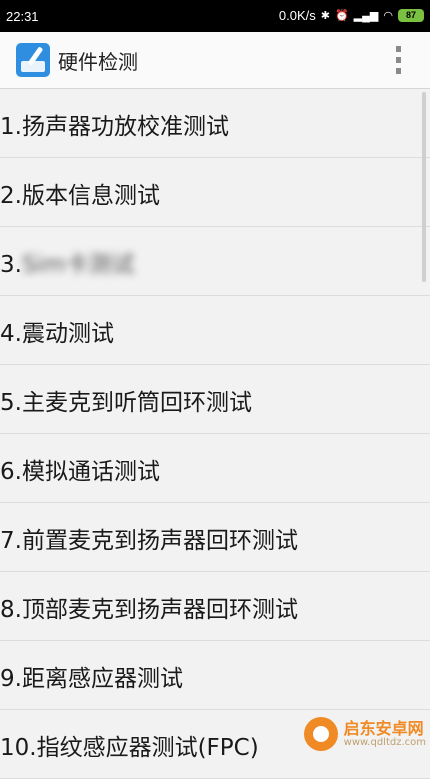 This screenshot has height=779, width=430. What do you see at coordinates (136, 403) in the screenshot?
I see `item-label: 主麦克到听筒回环测试` at bounding box center [136, 403].